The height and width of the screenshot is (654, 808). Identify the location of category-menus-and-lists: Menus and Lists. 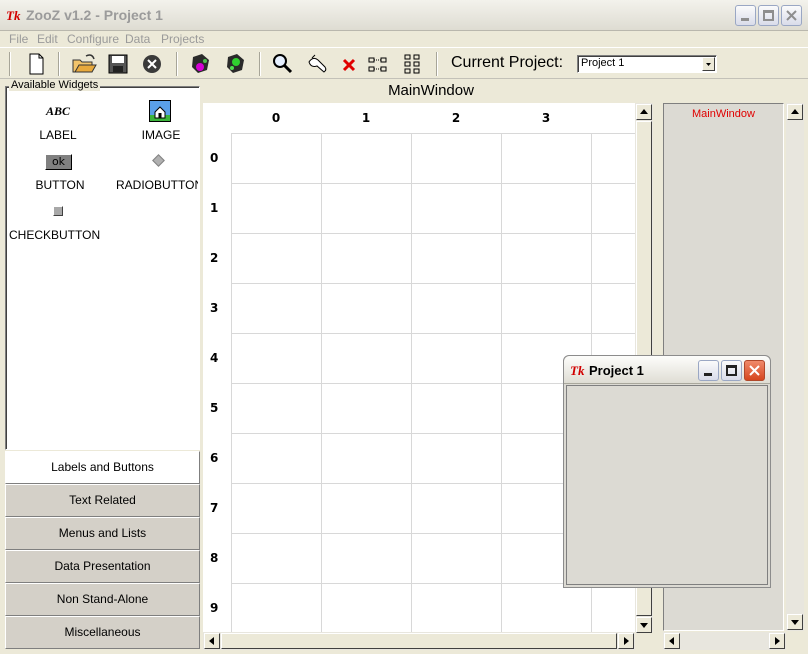
(102, 533).